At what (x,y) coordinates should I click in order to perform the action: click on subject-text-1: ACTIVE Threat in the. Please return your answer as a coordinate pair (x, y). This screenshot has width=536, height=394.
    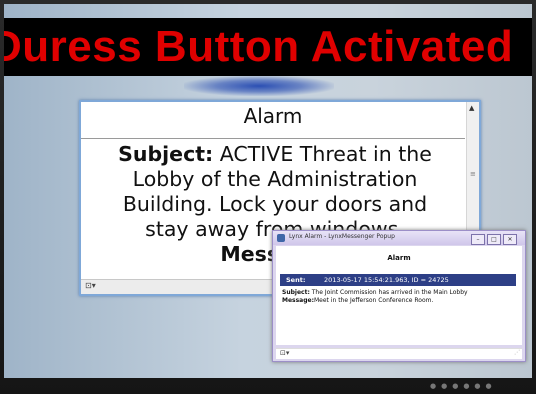
    Looking at the image, I should click on (325, 154).